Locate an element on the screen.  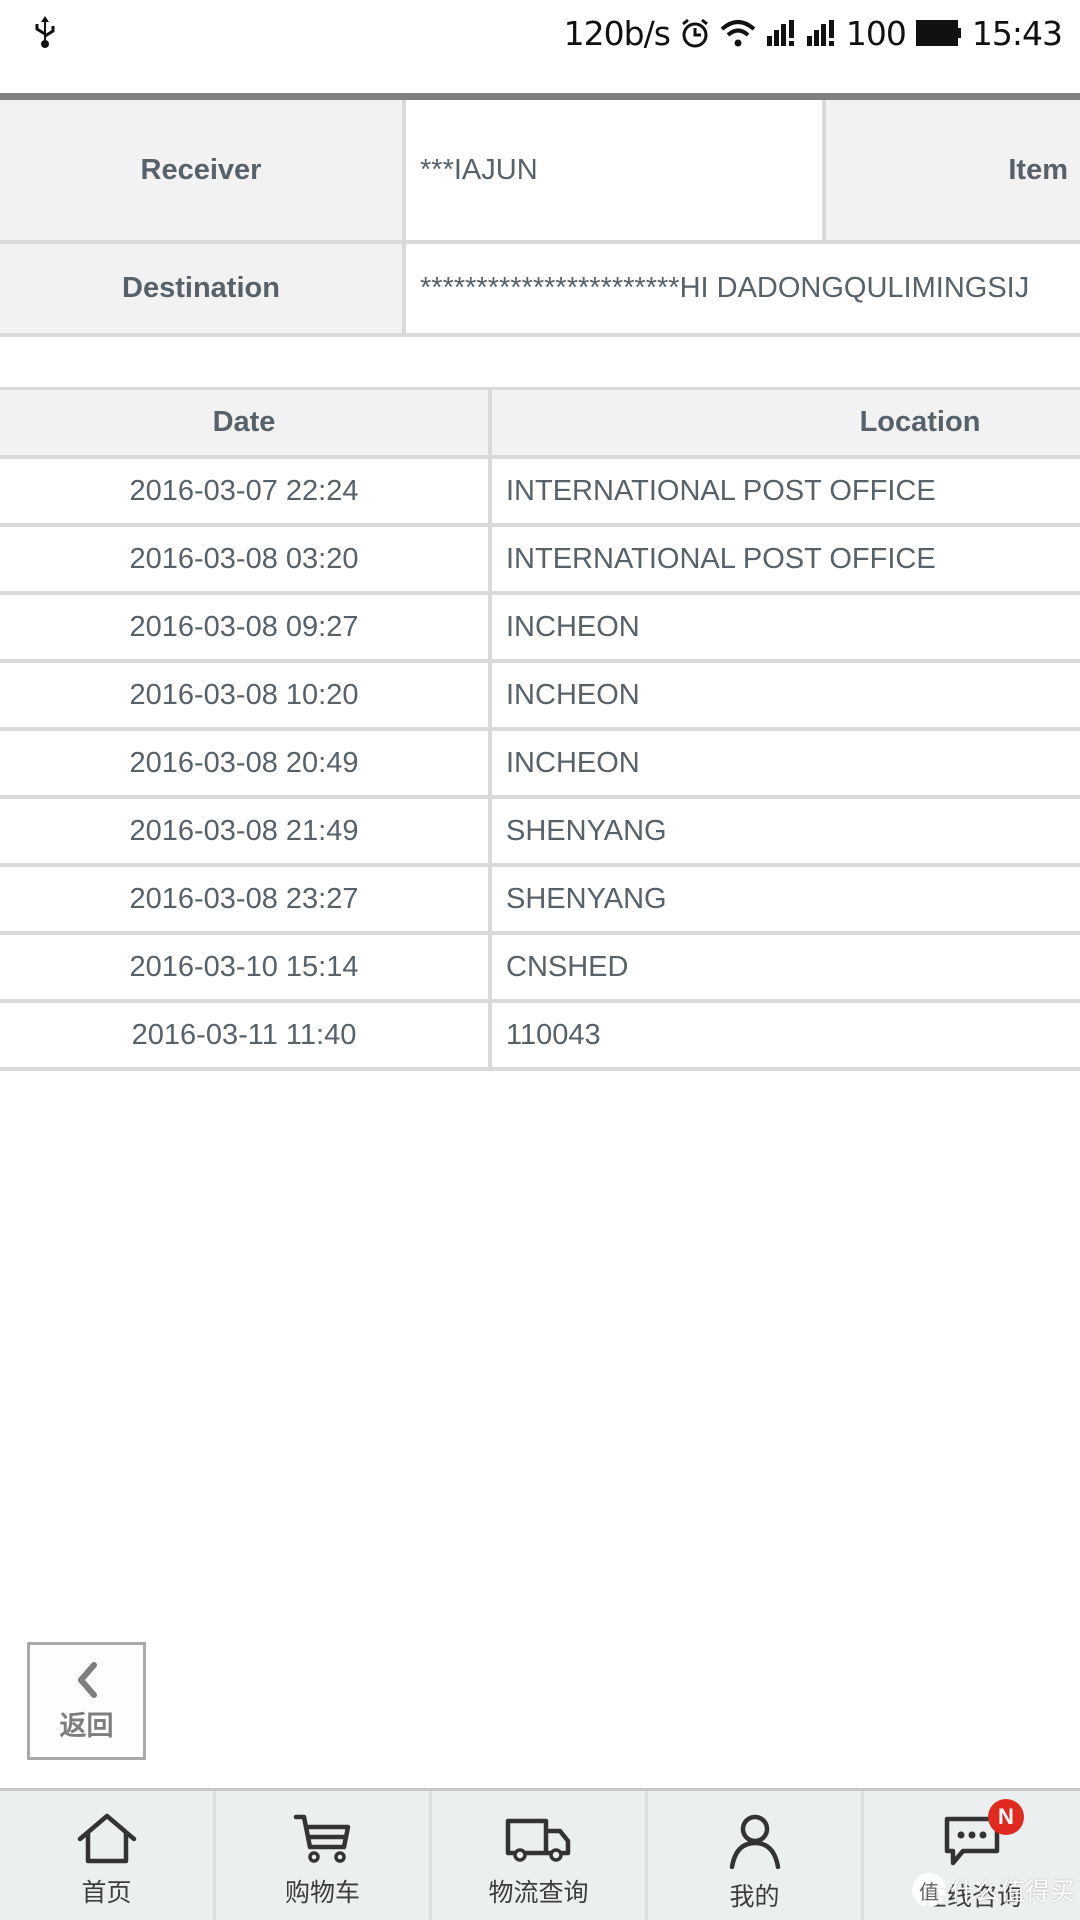
network-speed: 120b/s is located at coordinates (617, 33).